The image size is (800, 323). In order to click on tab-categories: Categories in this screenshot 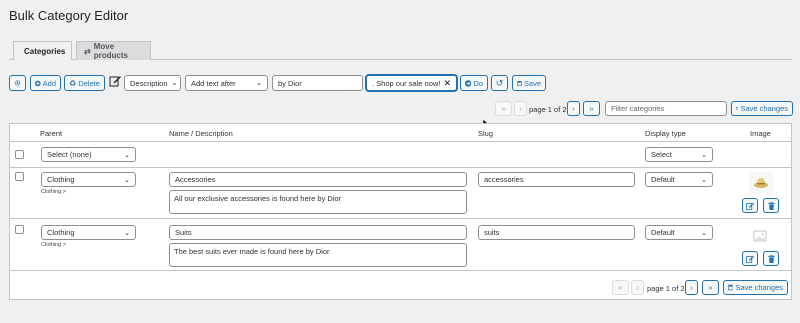, I will do `click(42, 50)`.